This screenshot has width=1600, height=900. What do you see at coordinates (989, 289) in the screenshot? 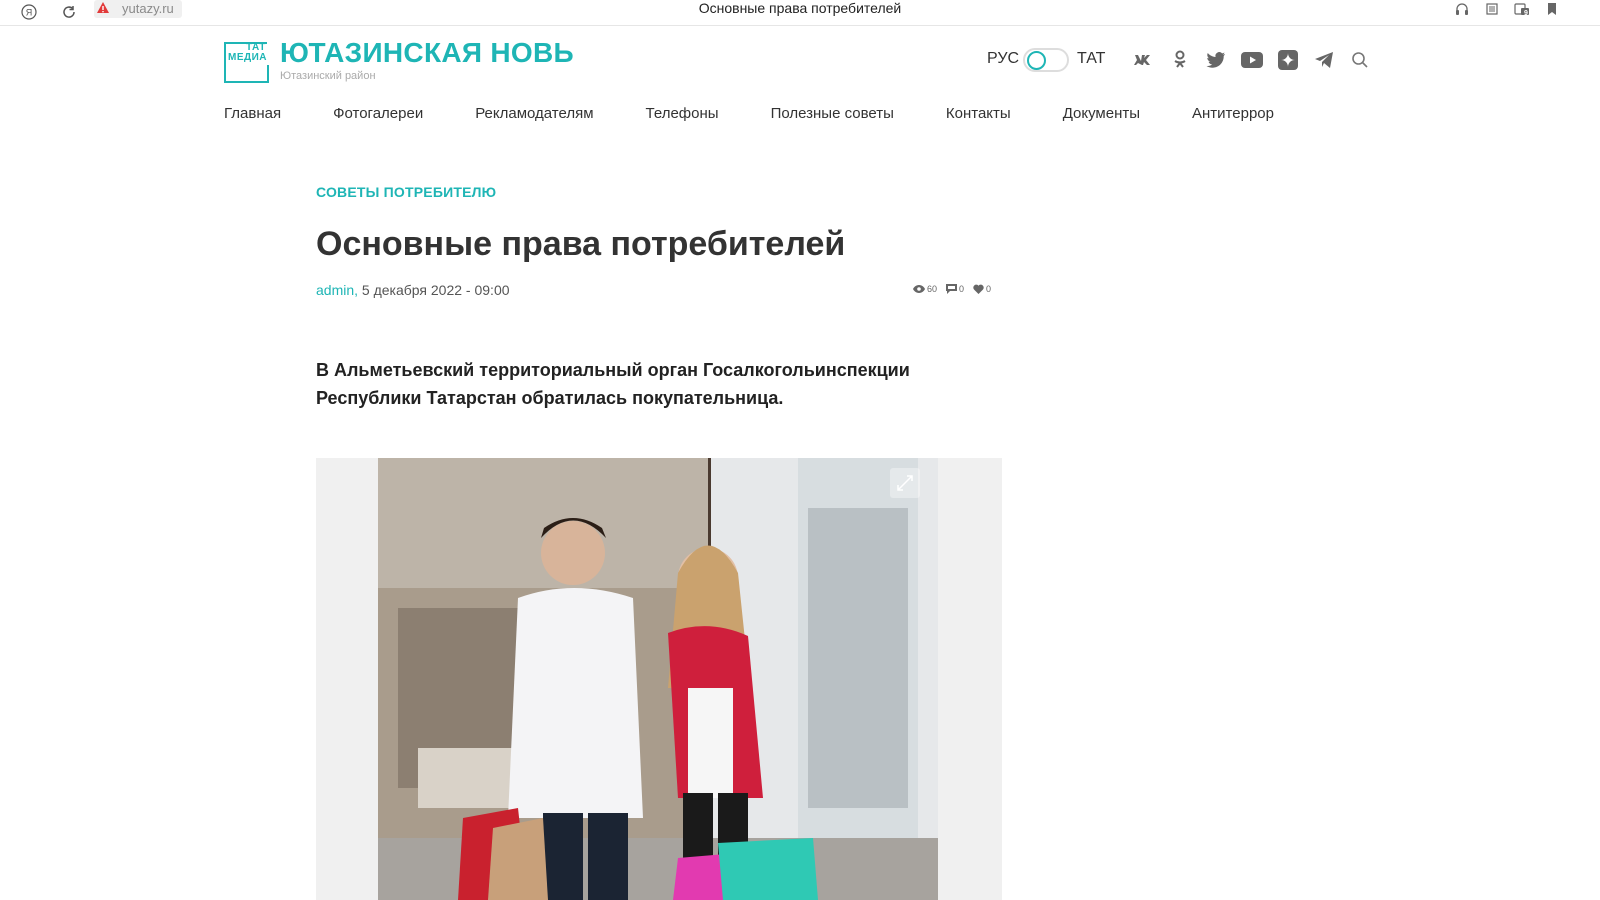
I see `likes-count: 0` at bounding box center [989, 289].